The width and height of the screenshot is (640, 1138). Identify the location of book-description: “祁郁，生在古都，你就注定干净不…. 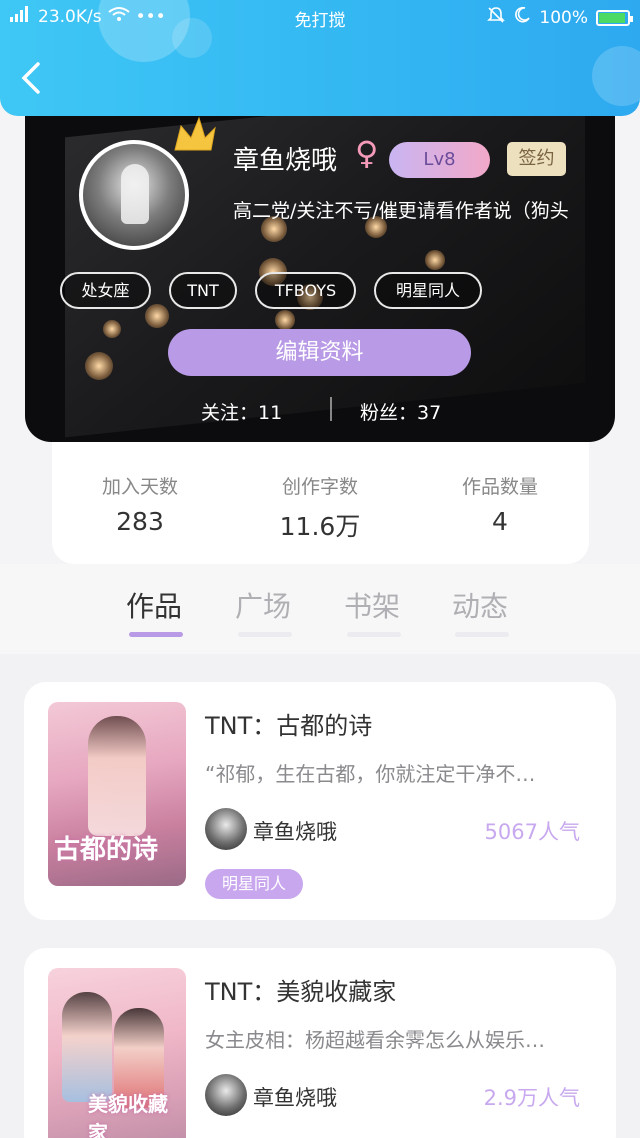
(370, 774).